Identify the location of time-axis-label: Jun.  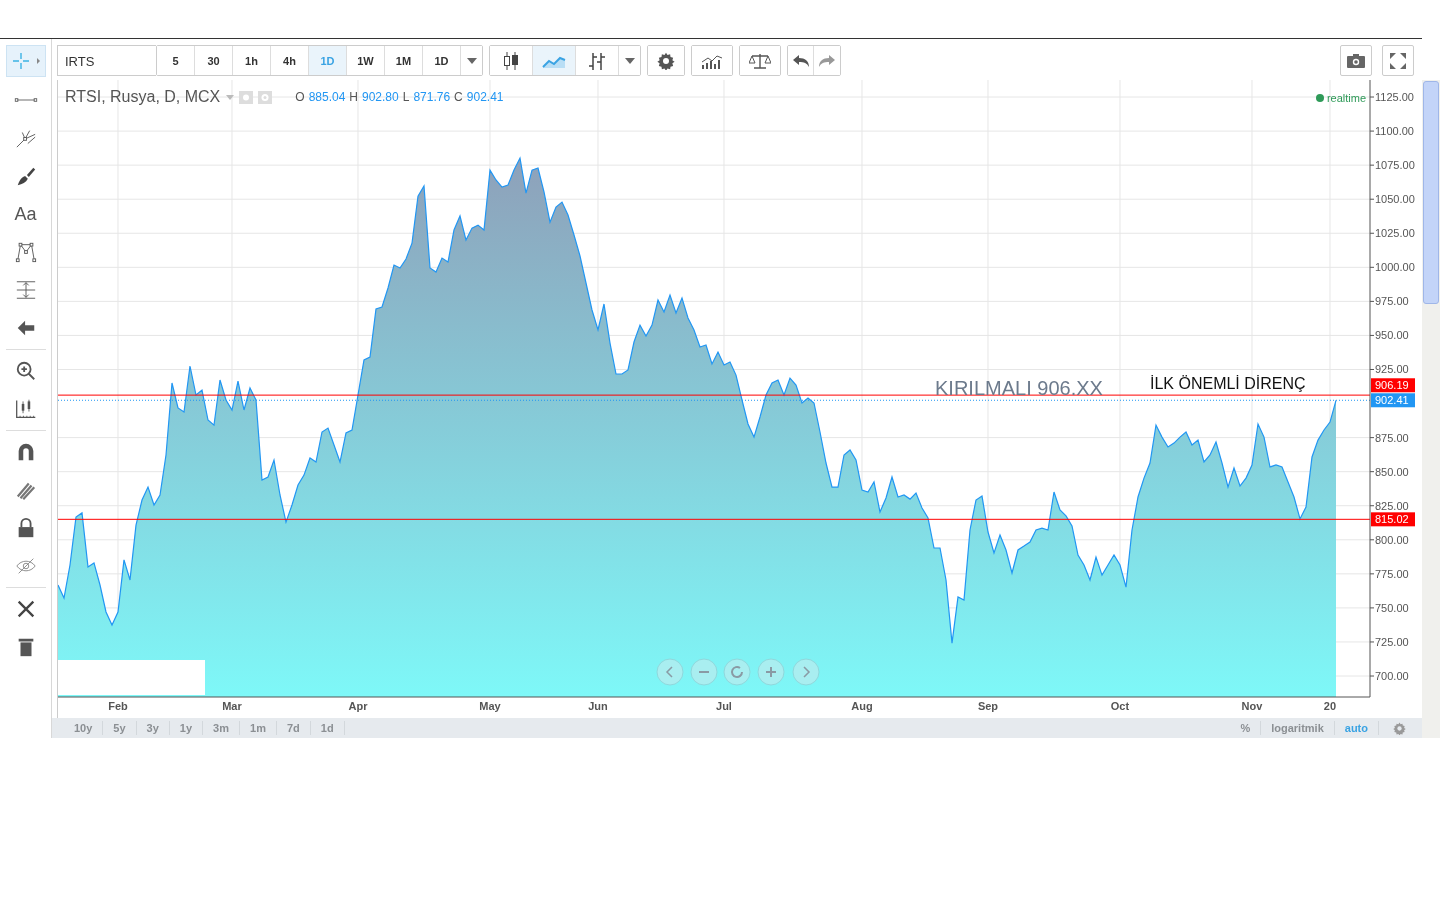
(598, 706).